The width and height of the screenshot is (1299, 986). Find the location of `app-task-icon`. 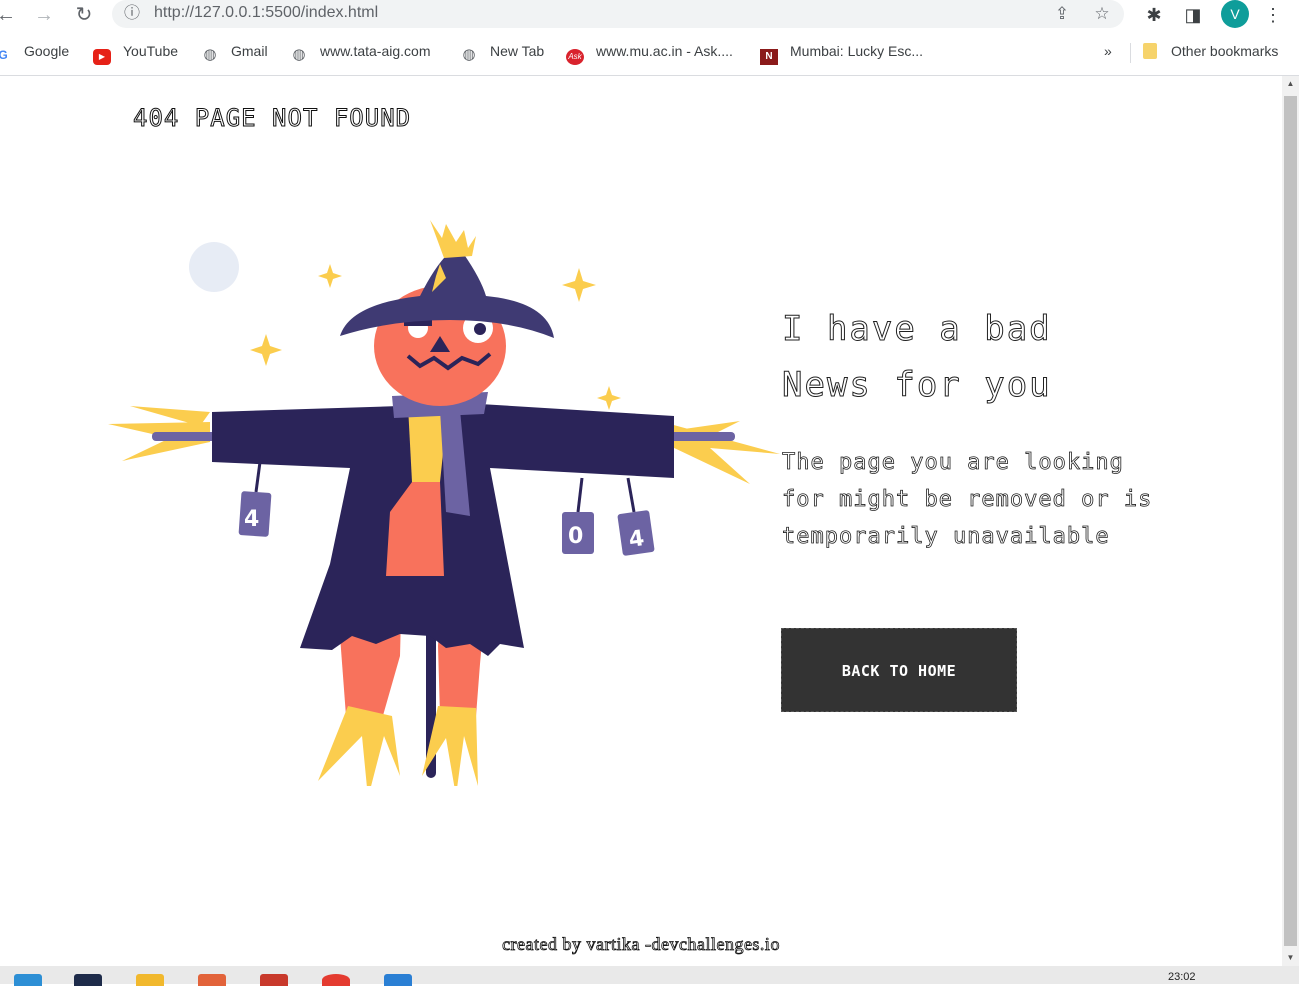

app-task-icon is located at coordinates (88, 980).